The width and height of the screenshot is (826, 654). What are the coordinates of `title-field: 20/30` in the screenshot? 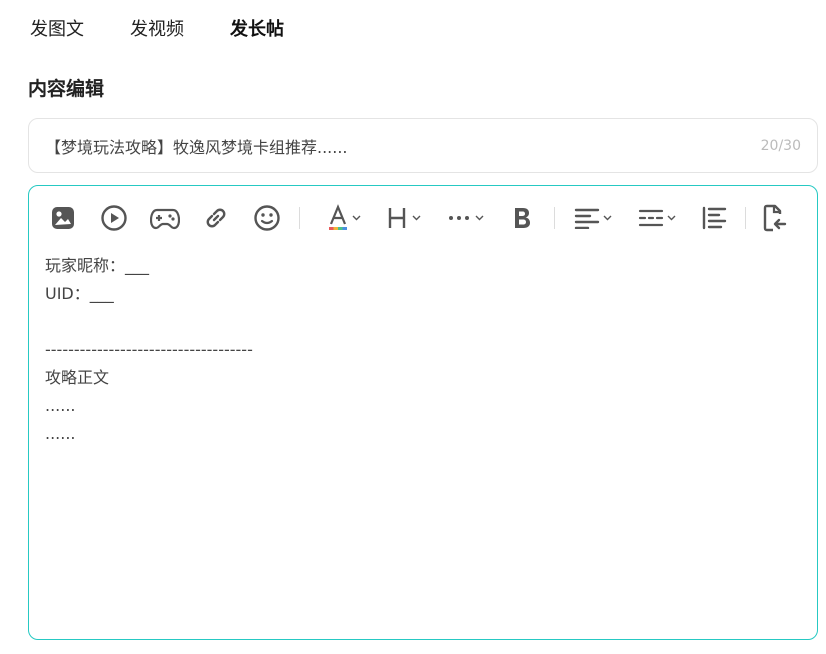 It's located at (423, 145).